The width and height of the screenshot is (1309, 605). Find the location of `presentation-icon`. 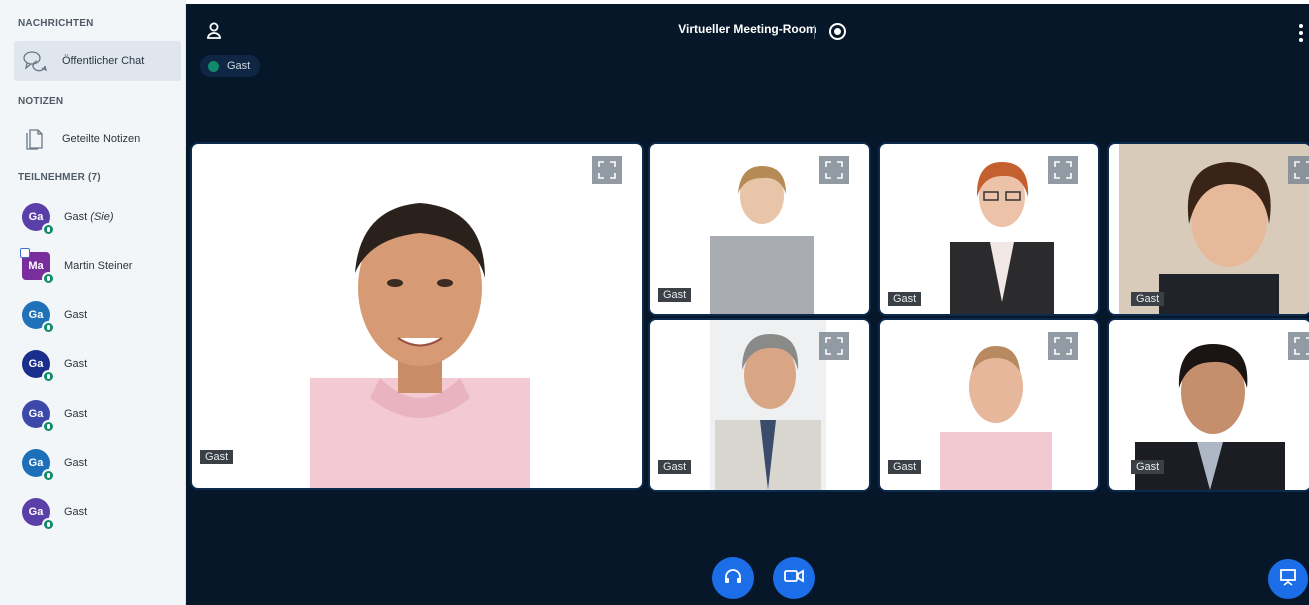

presentation-icon is located at coordinates (1288, 579).